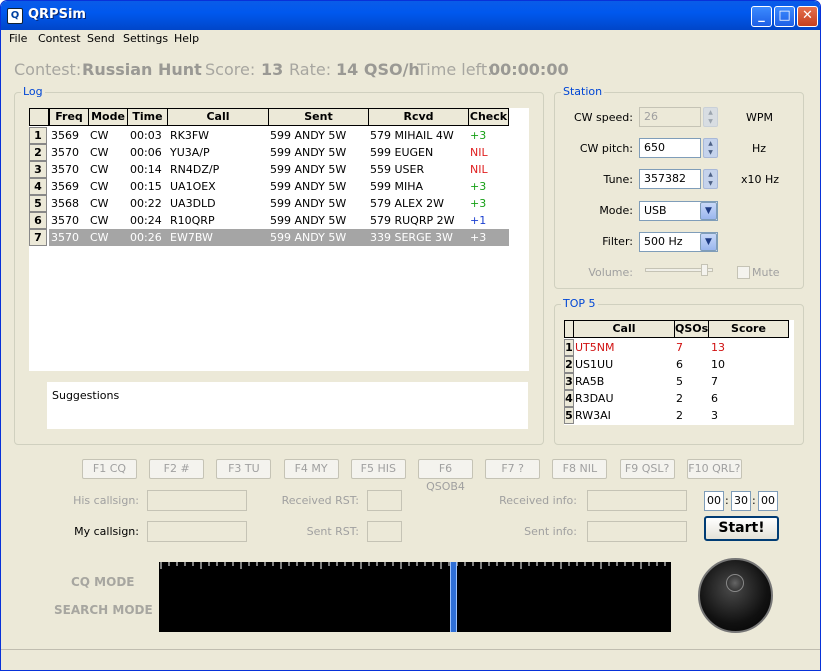 This screenshot has width=821, height=671. Describe the element at coordinates (670, 179) in the screenshot. I see `tune-field: 357382` at that location.